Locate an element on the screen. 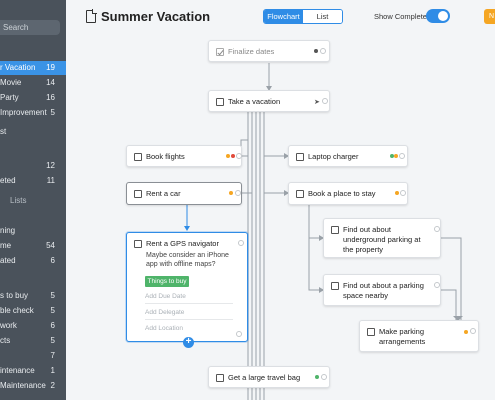 This screenshot has width=495, height=400. sidebar-item-label: intenance is located at coordinates (17, 370).